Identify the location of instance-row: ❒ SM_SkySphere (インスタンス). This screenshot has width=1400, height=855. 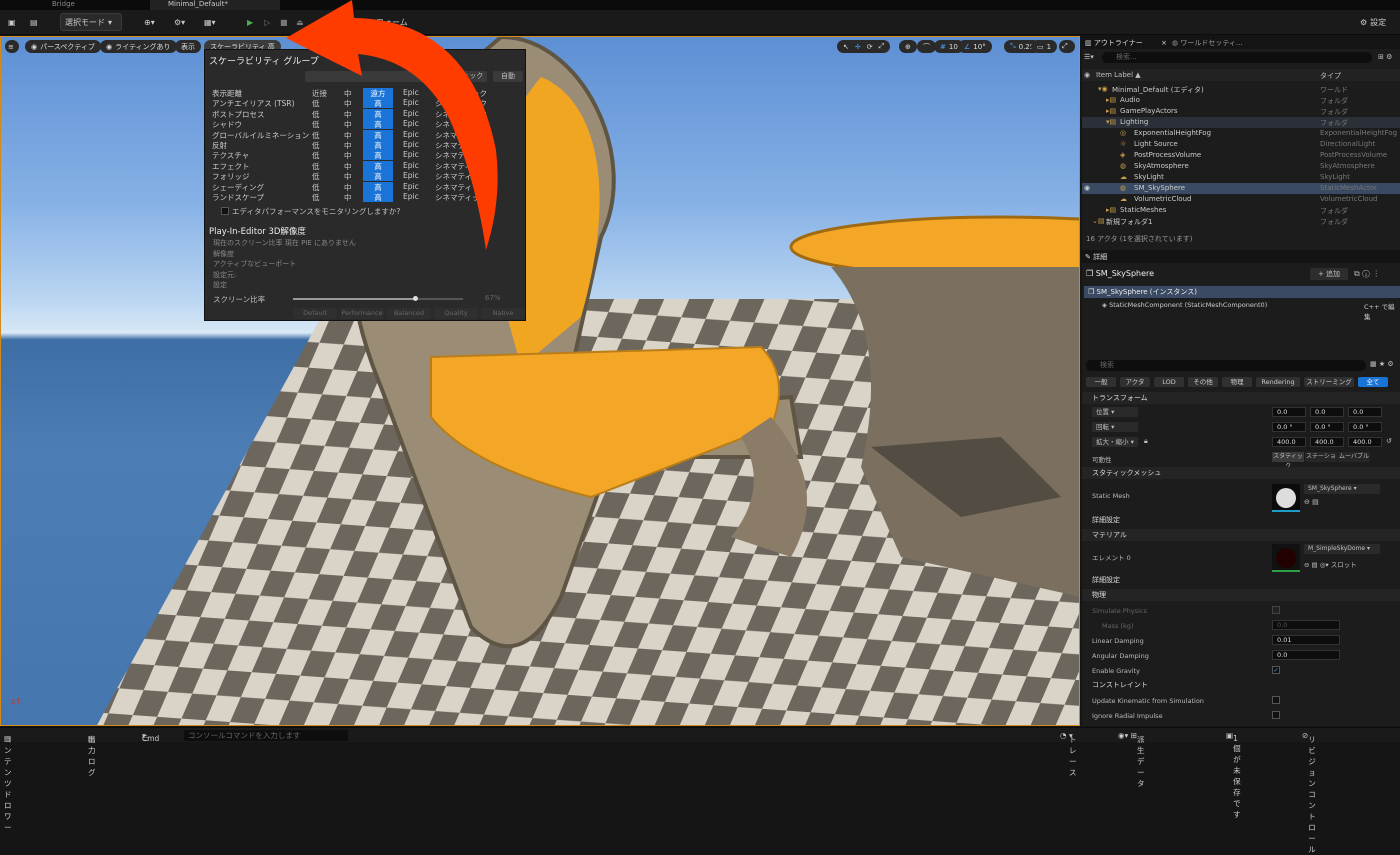
(1242, 292).